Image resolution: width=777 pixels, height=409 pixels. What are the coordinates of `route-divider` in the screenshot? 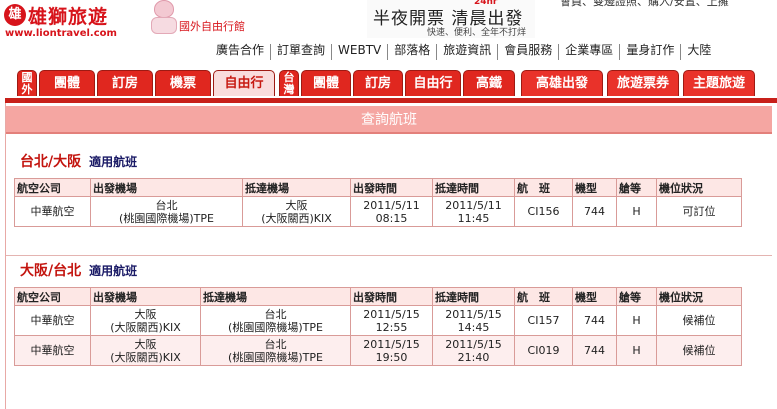 It's located at (389, 255).